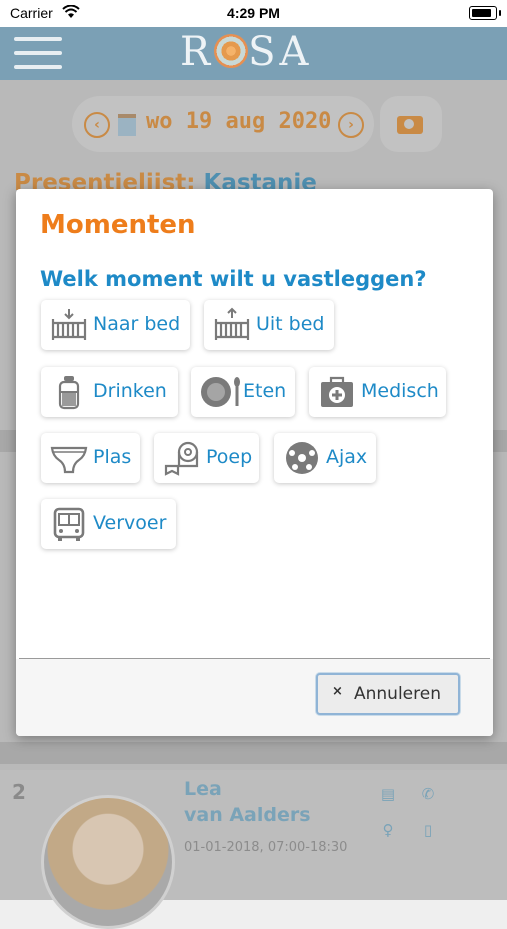 This screenshot has width=507, height=929. Describe the element at coordinates (253, 753) in the screenshot. I see `section-divider` at that location.